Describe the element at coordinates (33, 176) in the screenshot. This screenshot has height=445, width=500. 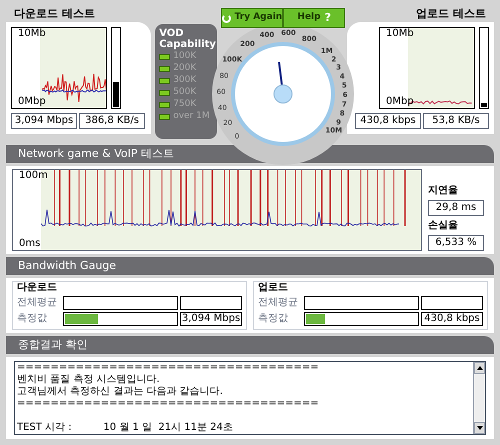
I see `axis-label: 100m` at that location.